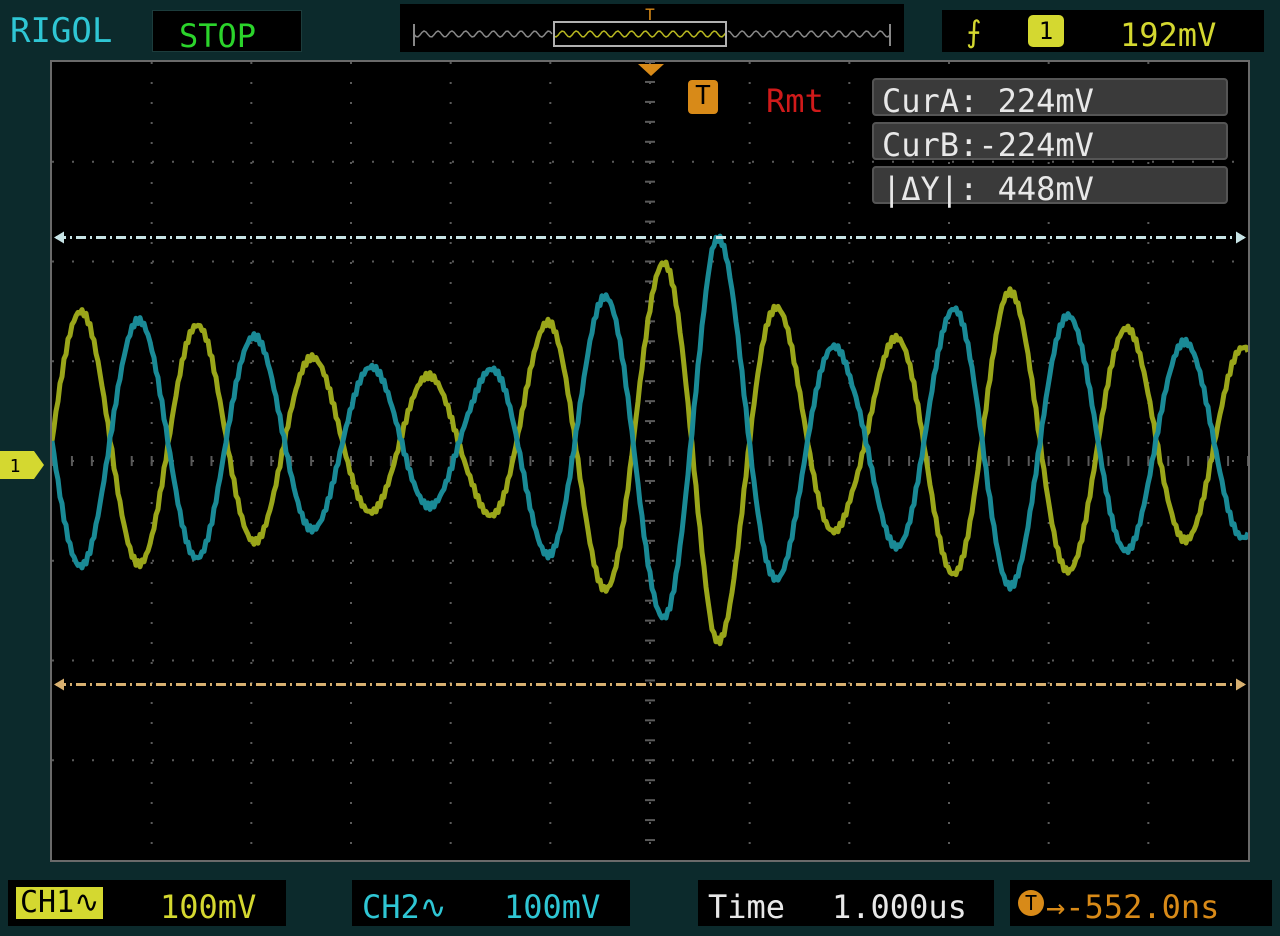 The image size is (1280, 936). Describe the element at coordinates (1168, 35) in the screenshot. I see `trigger-level: 192mV` at that location.